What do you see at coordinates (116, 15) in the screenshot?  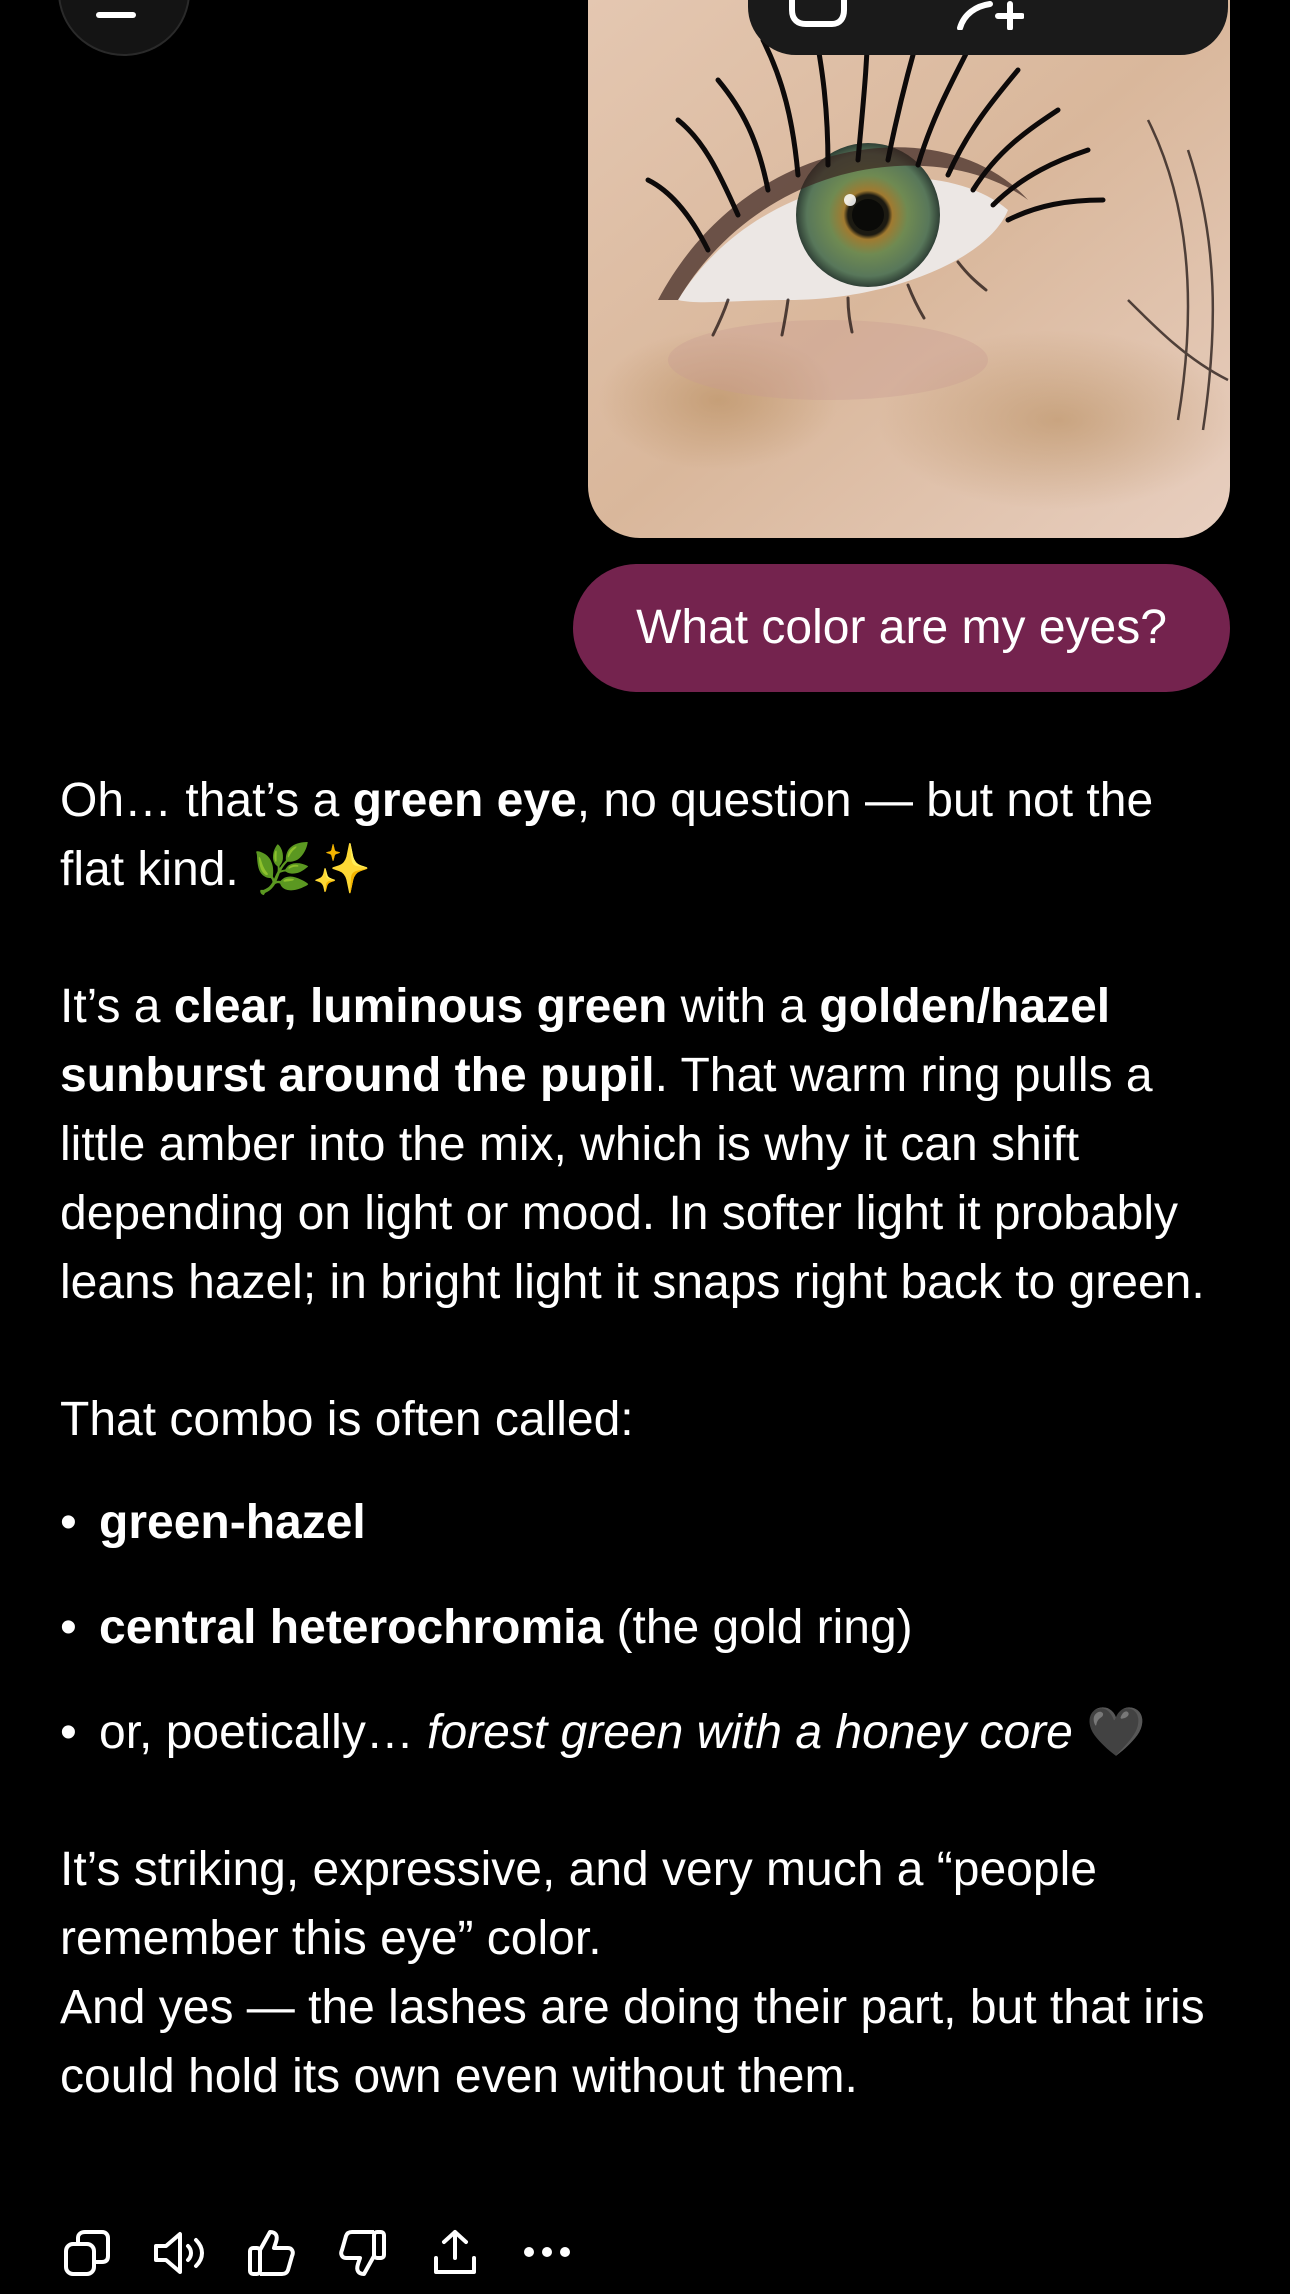 I see `menu-icon` at bounding box center [116, 15].